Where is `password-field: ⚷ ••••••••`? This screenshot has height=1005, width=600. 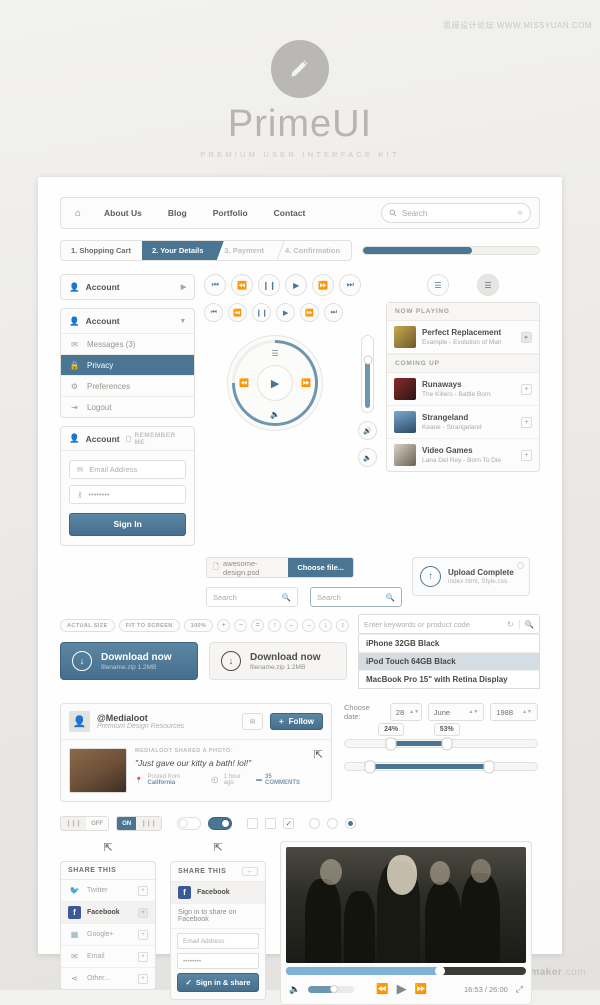
password-field: ⚷ •••••••• is located at coordinates (128, 494).